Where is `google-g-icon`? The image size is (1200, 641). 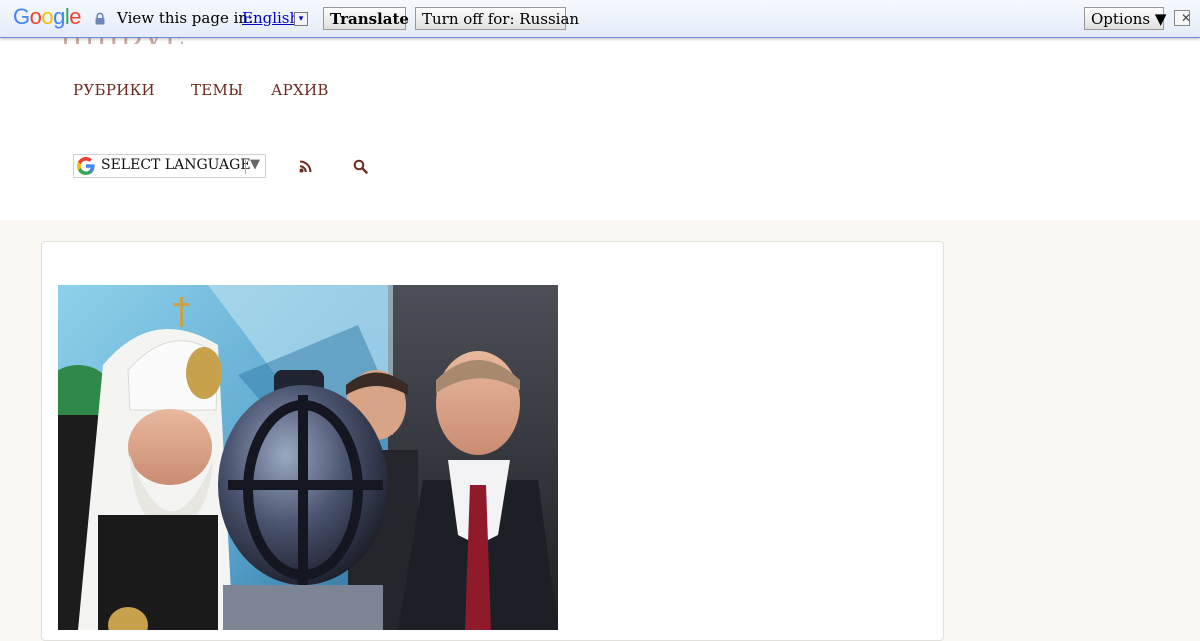
google-g-icon is located at coordinates (86, 166).